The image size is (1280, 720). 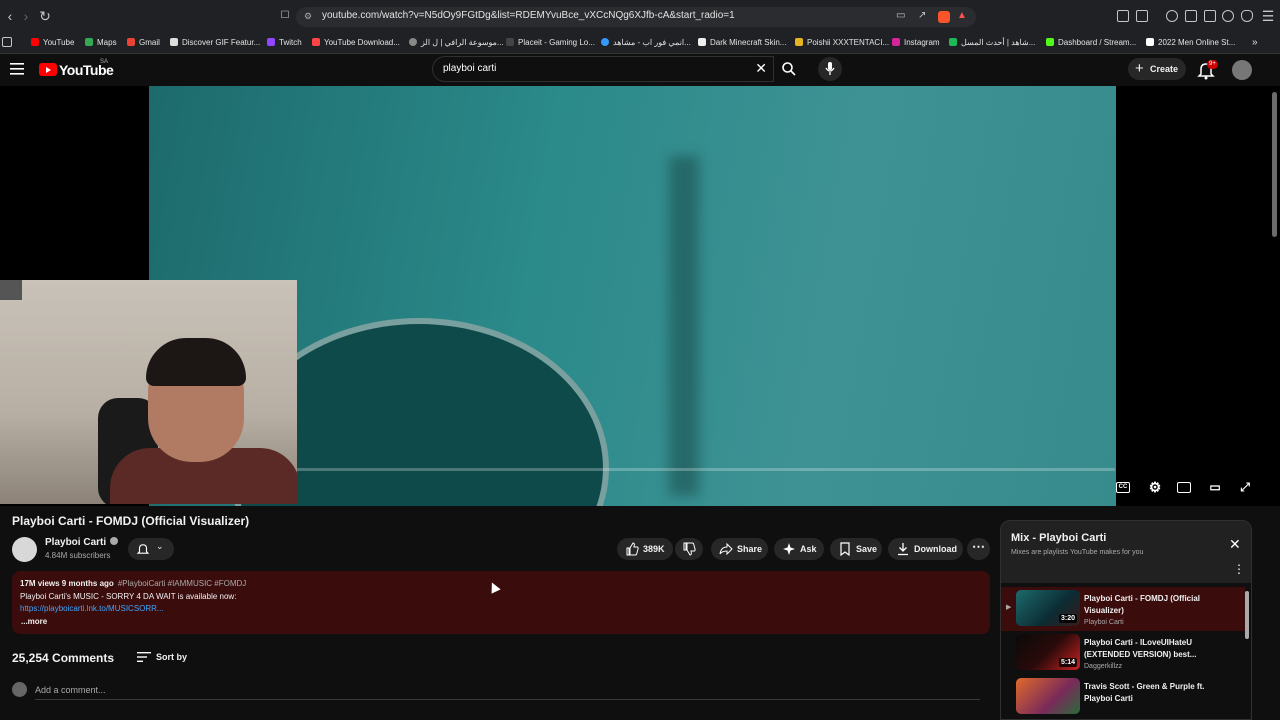 I want to click on share-button: Share, so click(x=739, y=549).